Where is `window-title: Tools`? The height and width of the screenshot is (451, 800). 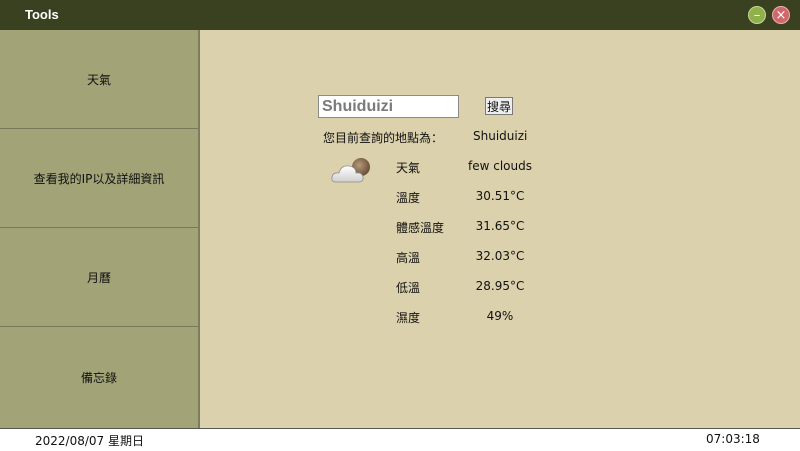 window-title: Tools is located at coordinates (42, 14).